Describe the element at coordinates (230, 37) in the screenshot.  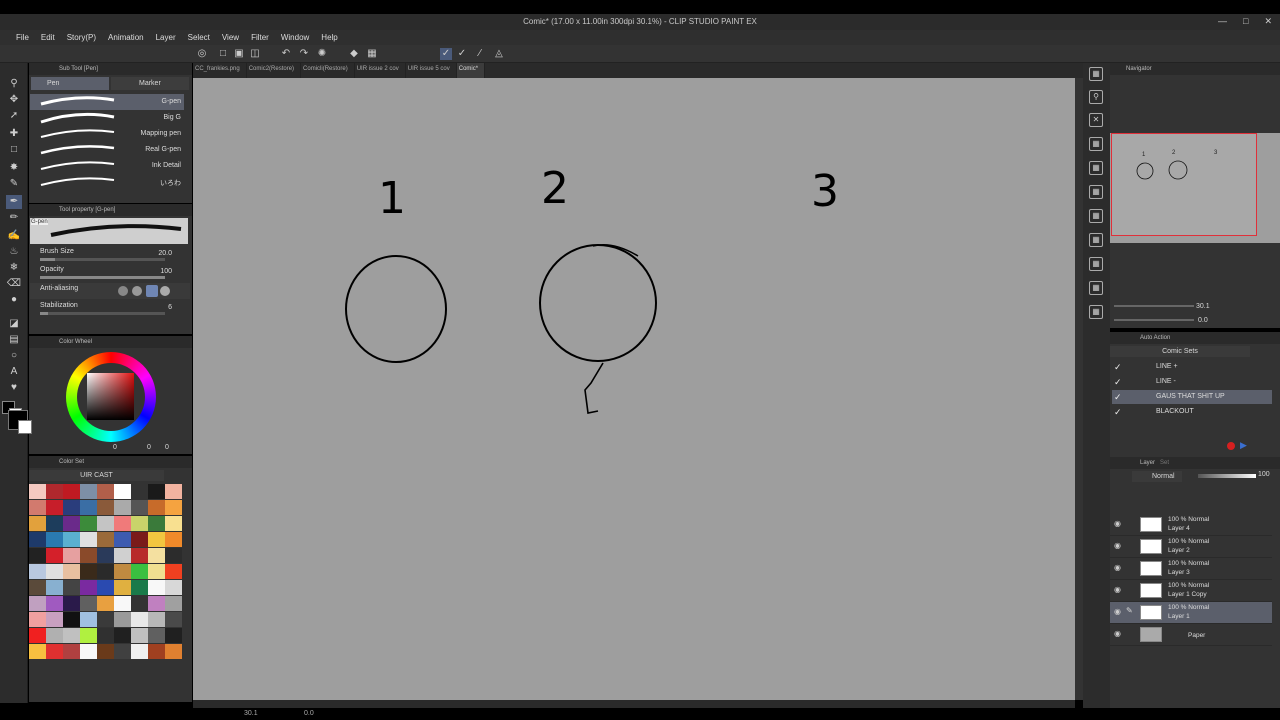
I see `menu-view: View` at that location.